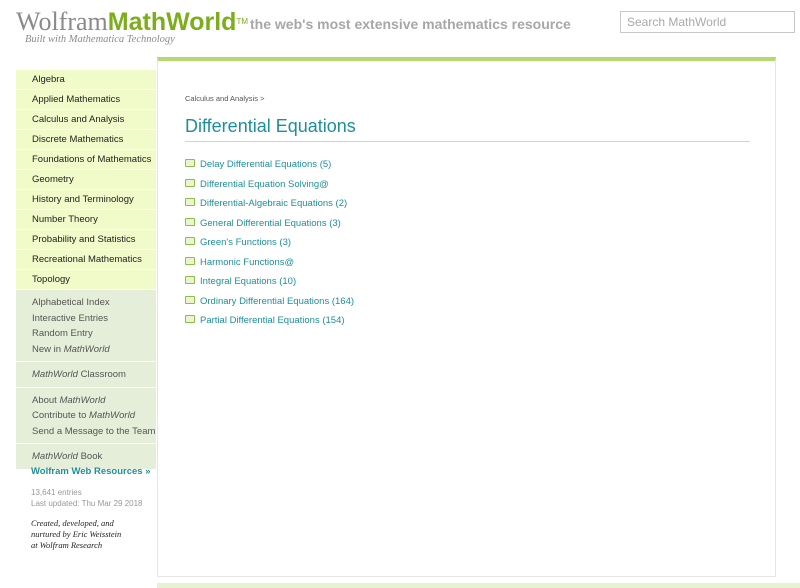 The height and width of the screenshot is (588, 800). I want to click on topic-item: Partial Differential Equations (154), so click(269, 324).